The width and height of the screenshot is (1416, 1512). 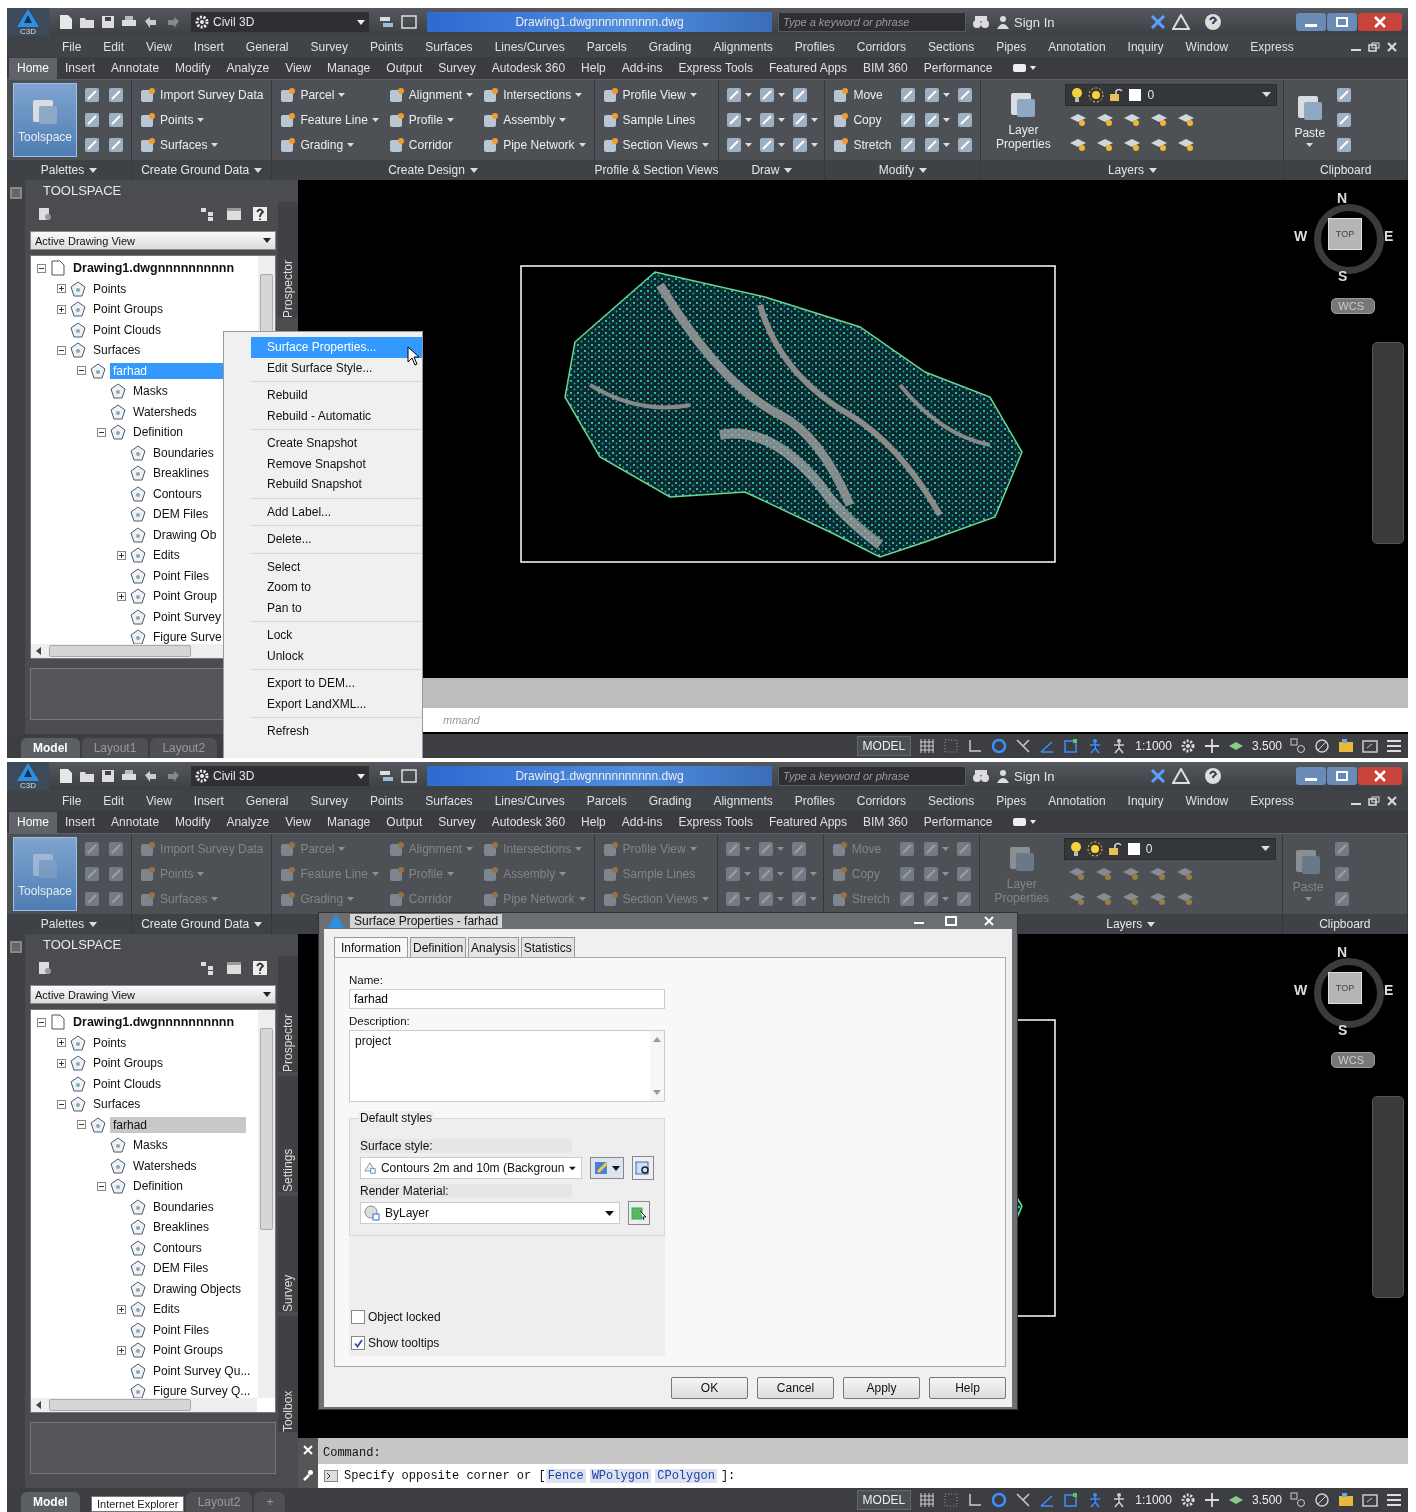 What do you see at coordinates (534, 145) in the screenshot?
I see `ribbon-button: Pipe Network` at bounding box center [534, 145].